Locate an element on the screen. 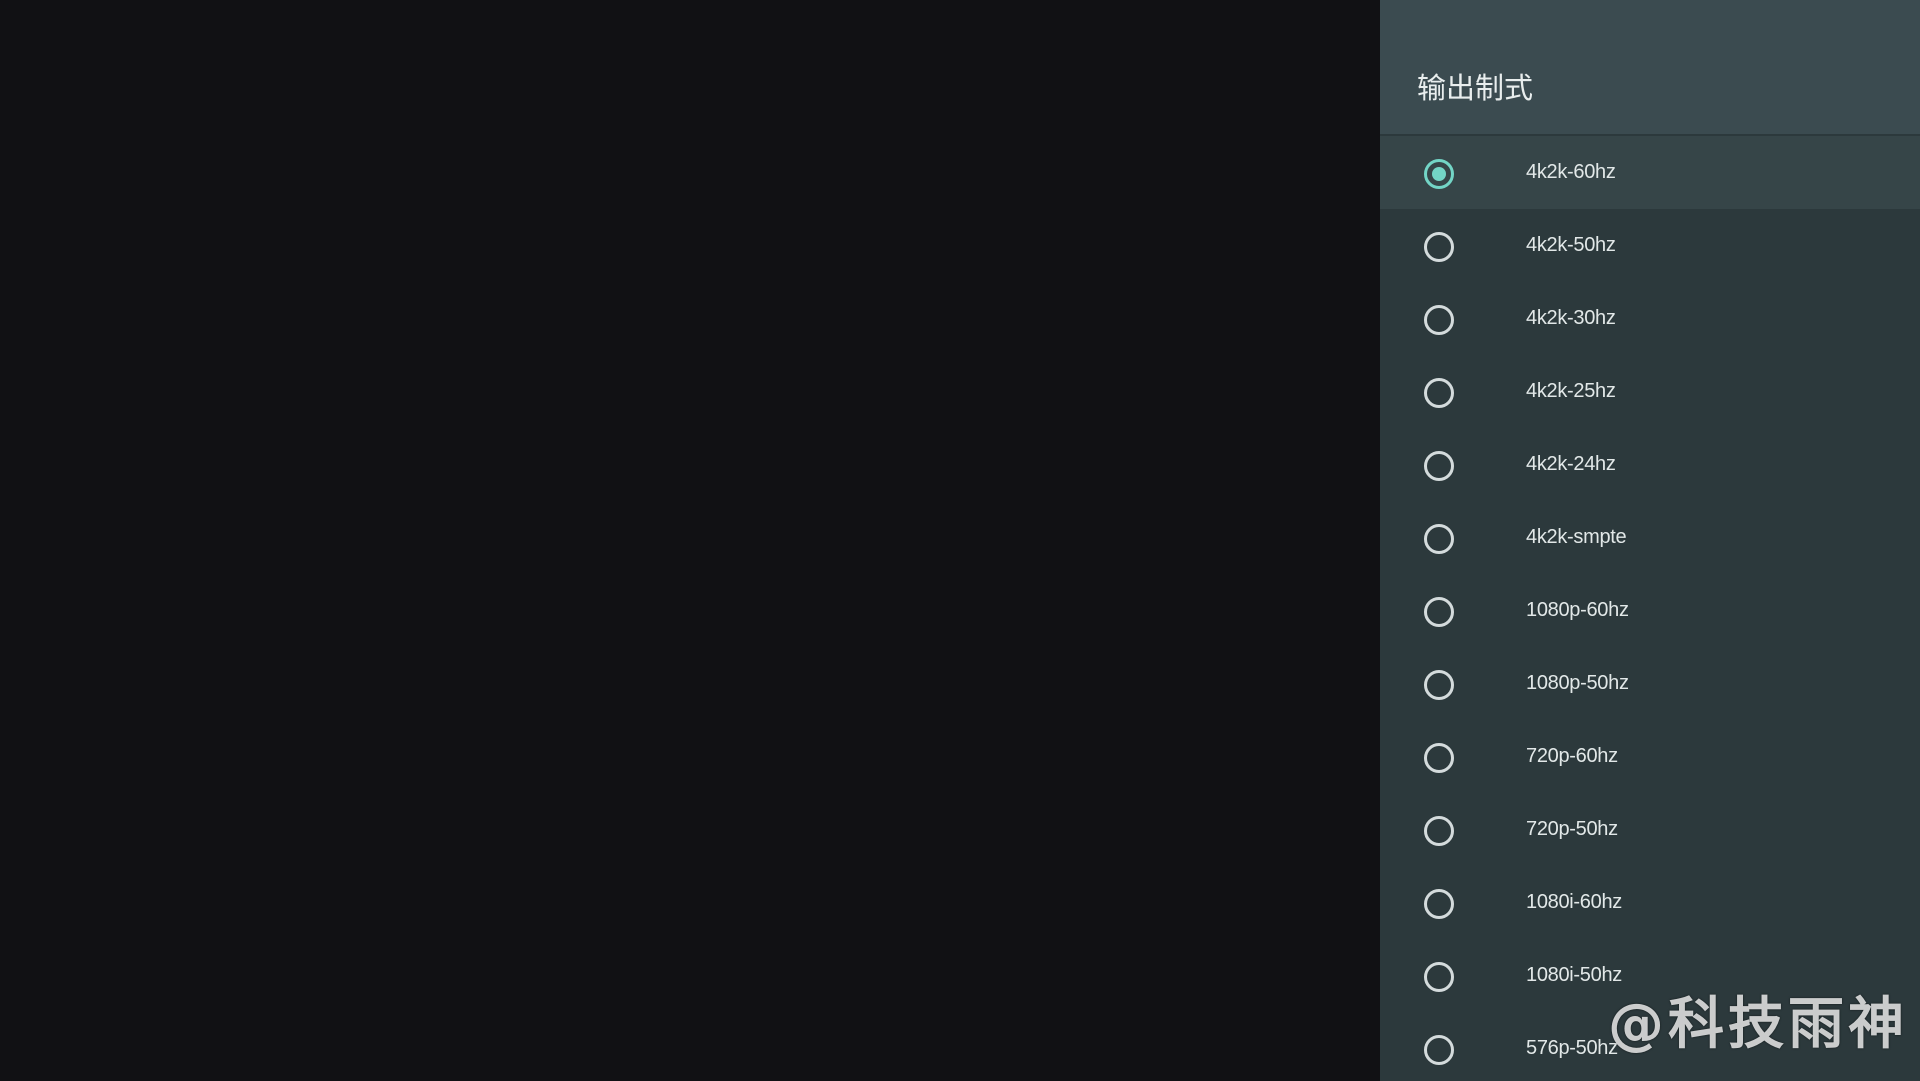 The width and height of the screenshot is (1920, 1081). option-label: 576p-50hz is located at coordinates (1572, 1048).